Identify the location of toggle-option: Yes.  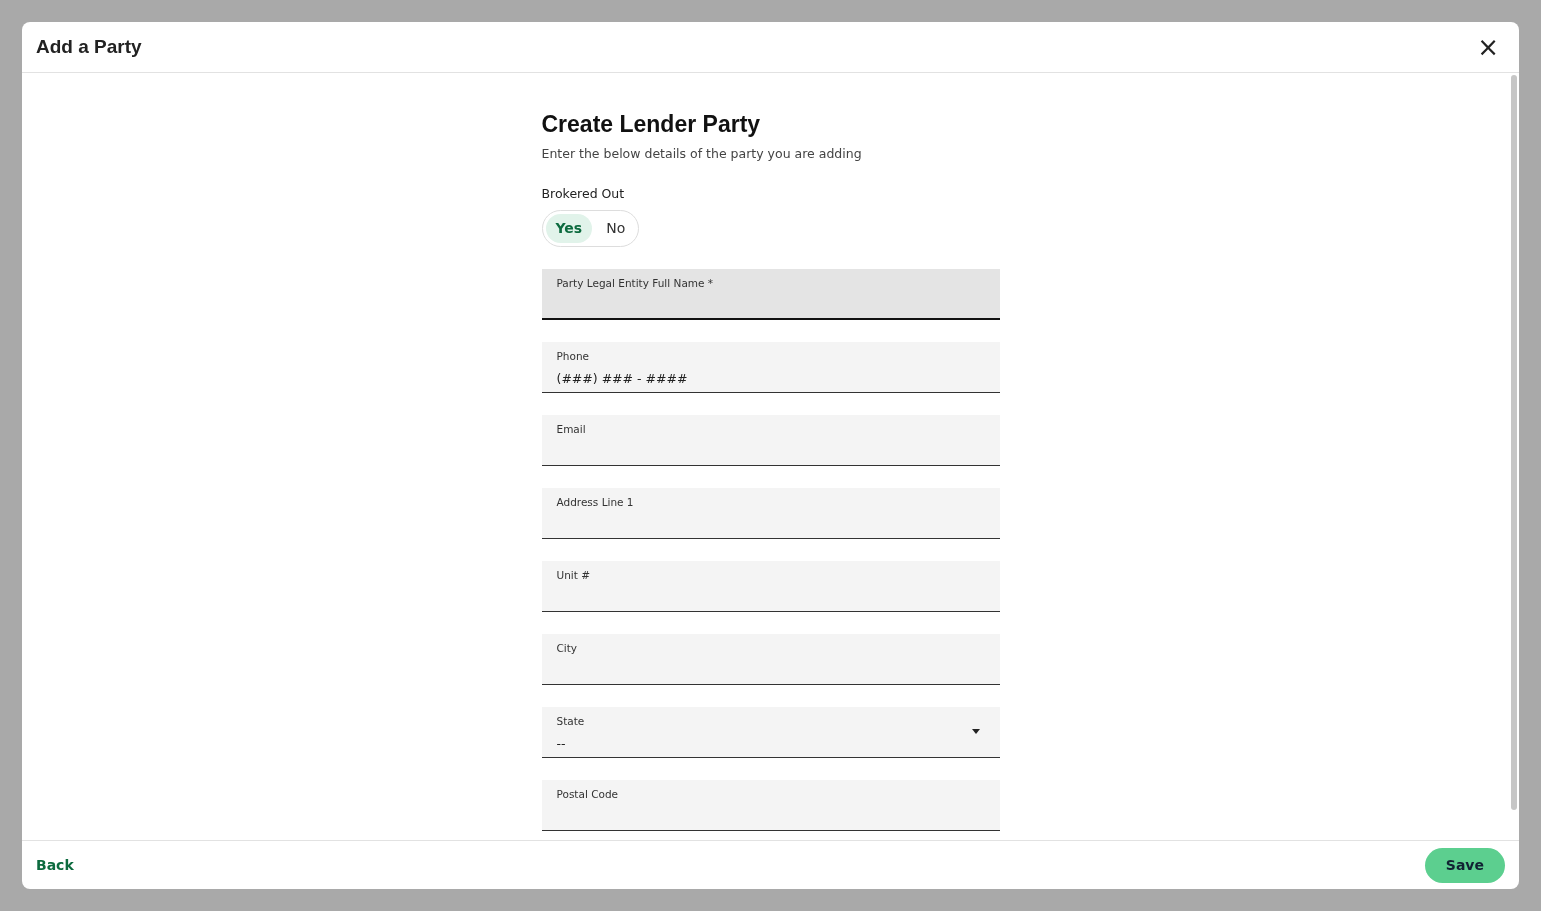
(569, 229).